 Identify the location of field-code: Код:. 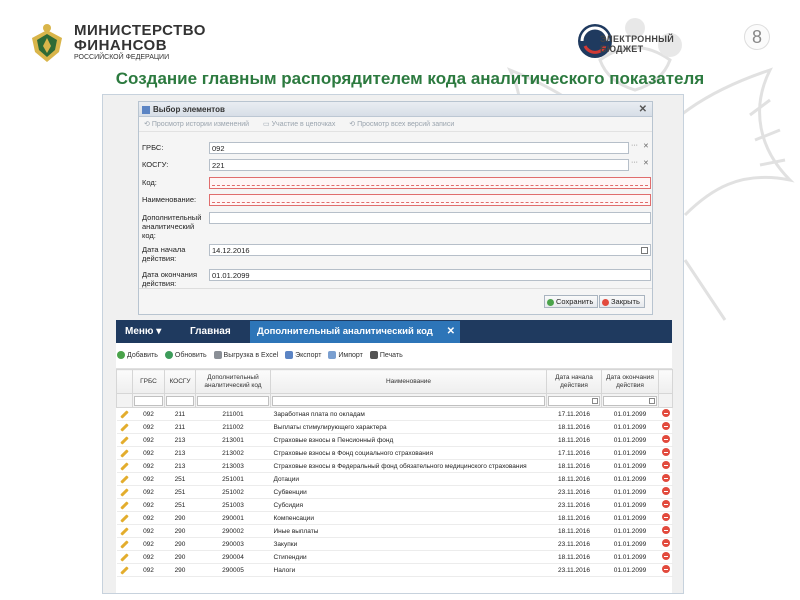
(395, 183).